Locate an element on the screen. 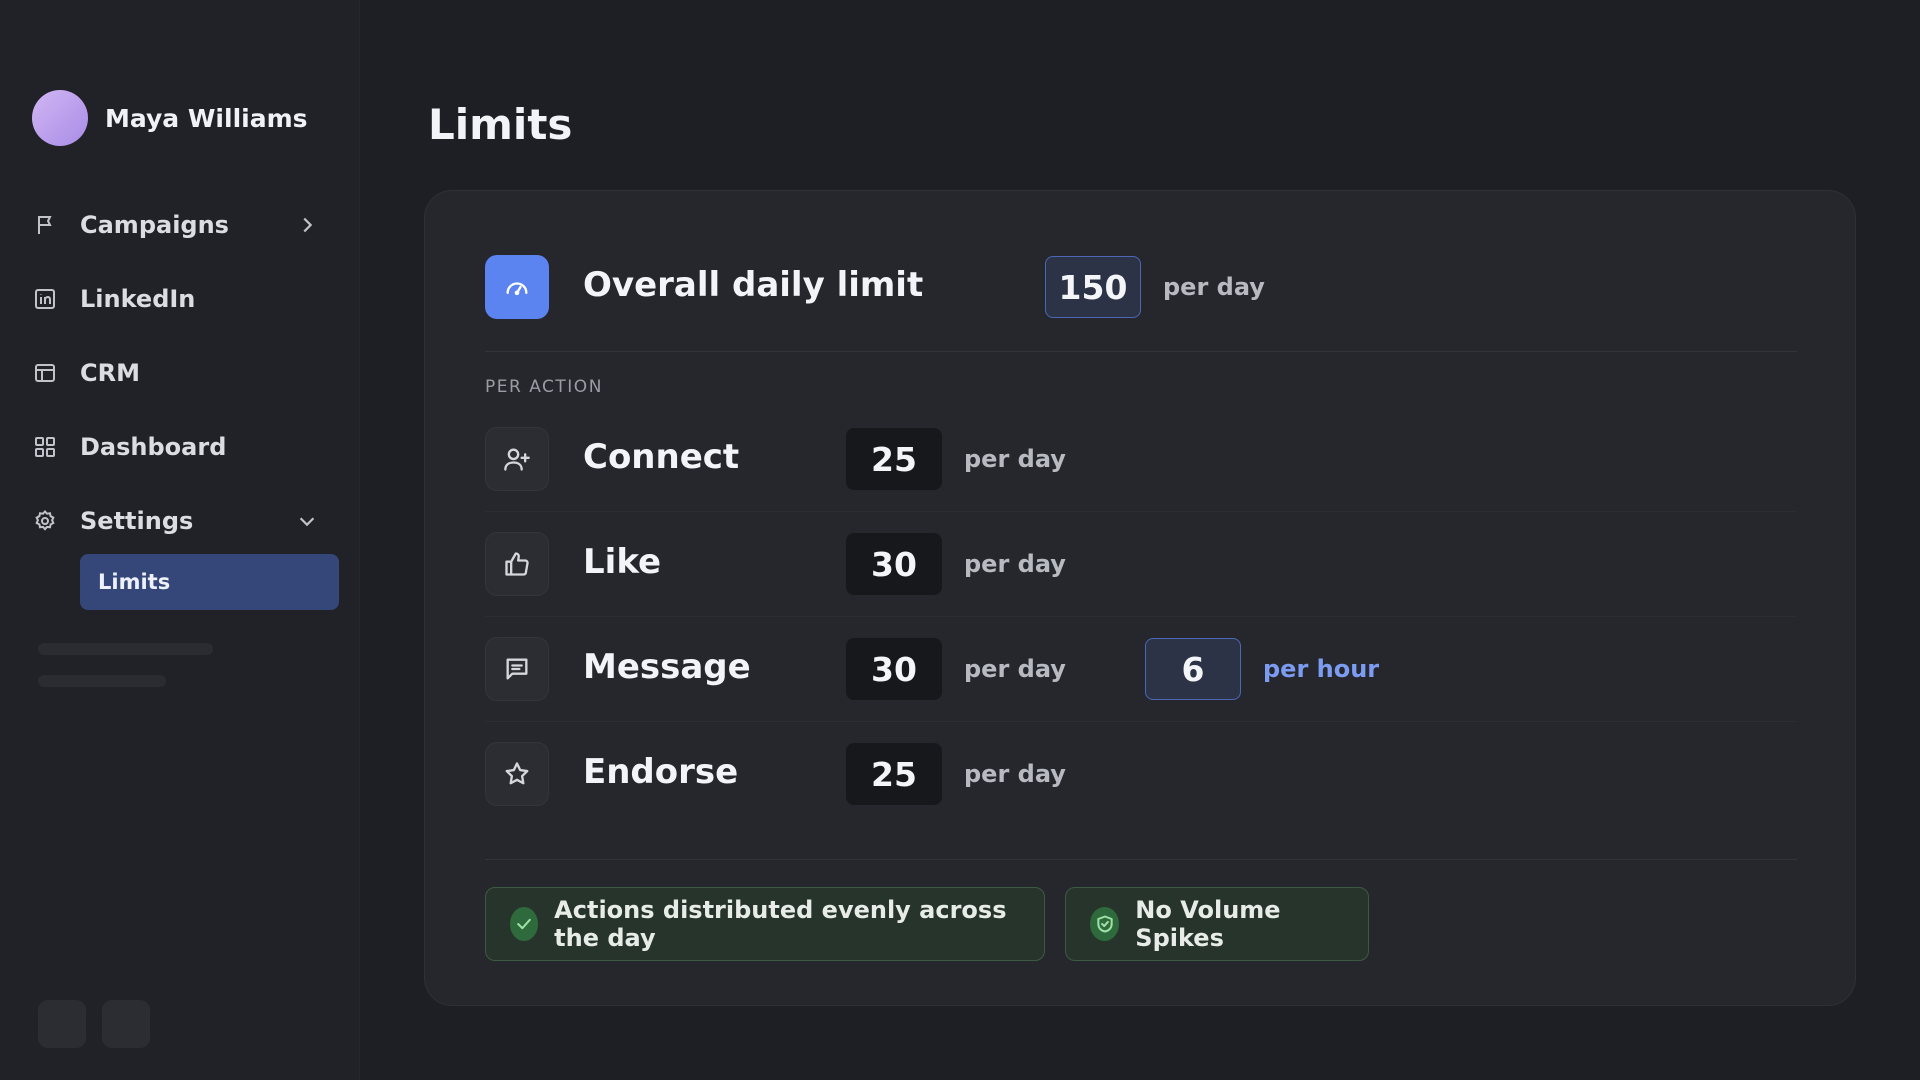 Image resolution: width=1920 pixels, height=1080 pixels. like-limit-unit: per day is located at coordinates (1015, 564).